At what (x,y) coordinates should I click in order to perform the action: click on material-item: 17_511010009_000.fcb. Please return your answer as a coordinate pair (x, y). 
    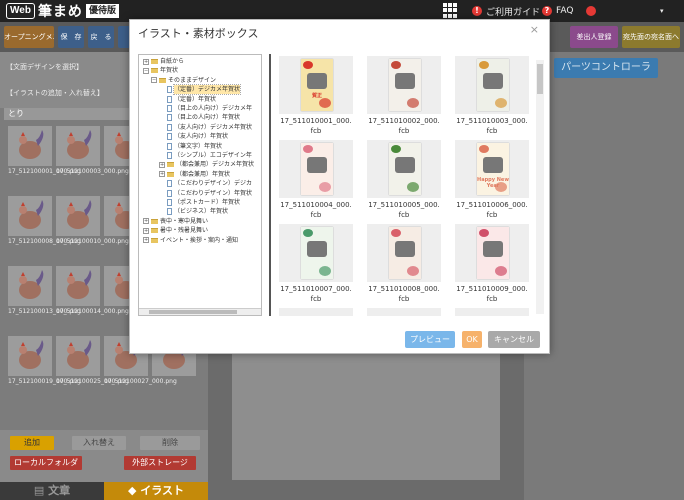
    Looking at the image, I should click on (492, 266).